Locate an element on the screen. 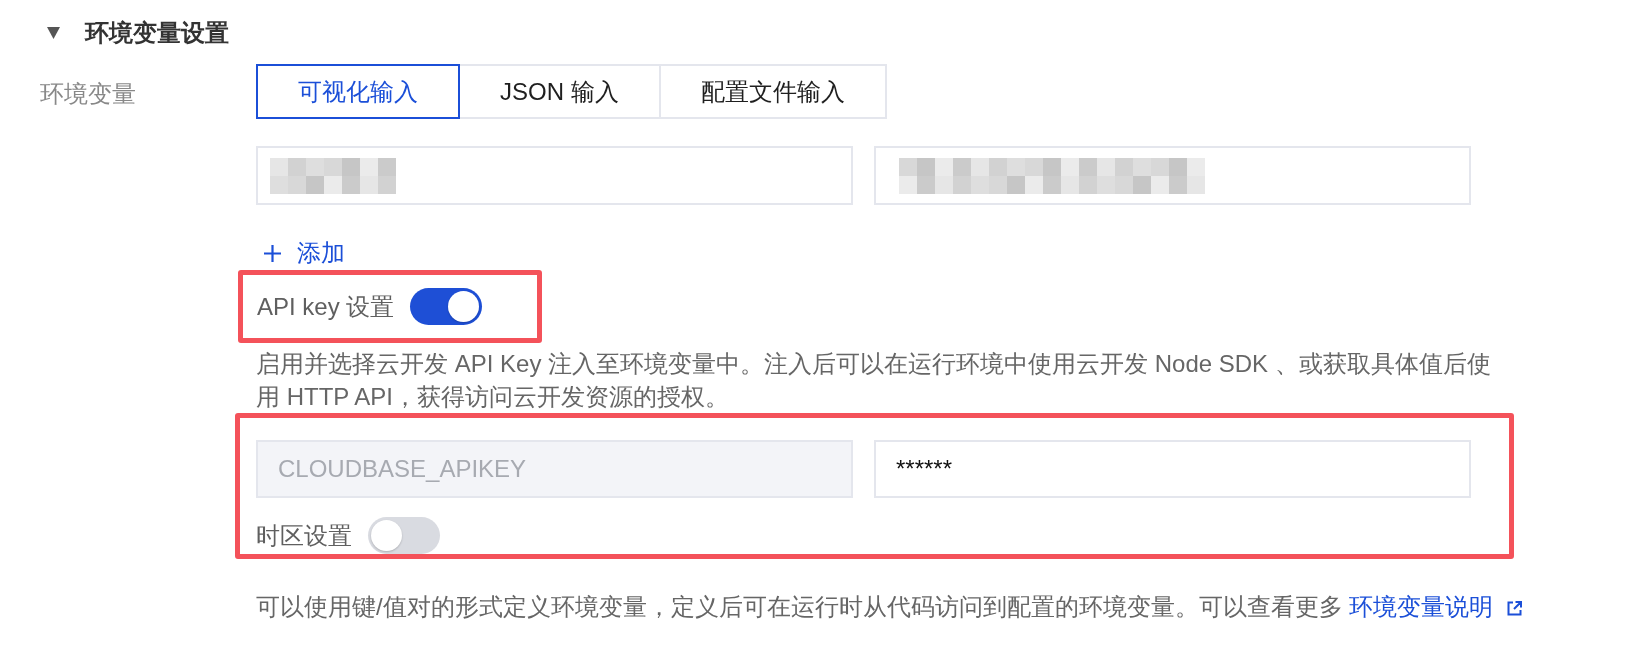 The image size is (1644, 650). setting-label: 时区设置 is located at coordinates (304, 535).